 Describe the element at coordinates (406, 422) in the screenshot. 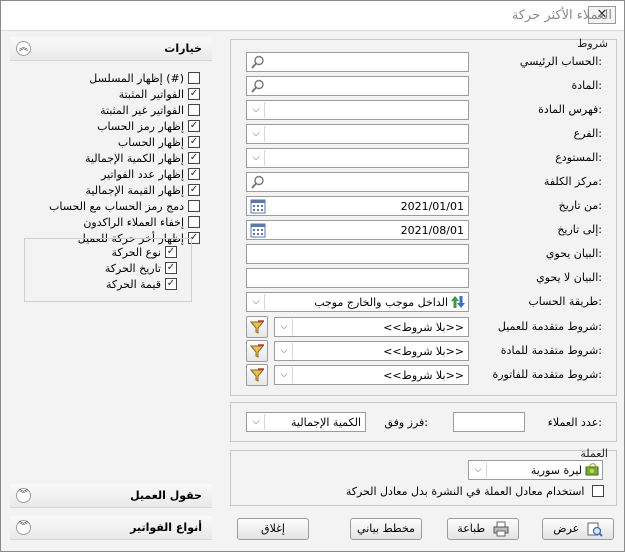

I see `sort-by-label: فرز وفق:` at that location.